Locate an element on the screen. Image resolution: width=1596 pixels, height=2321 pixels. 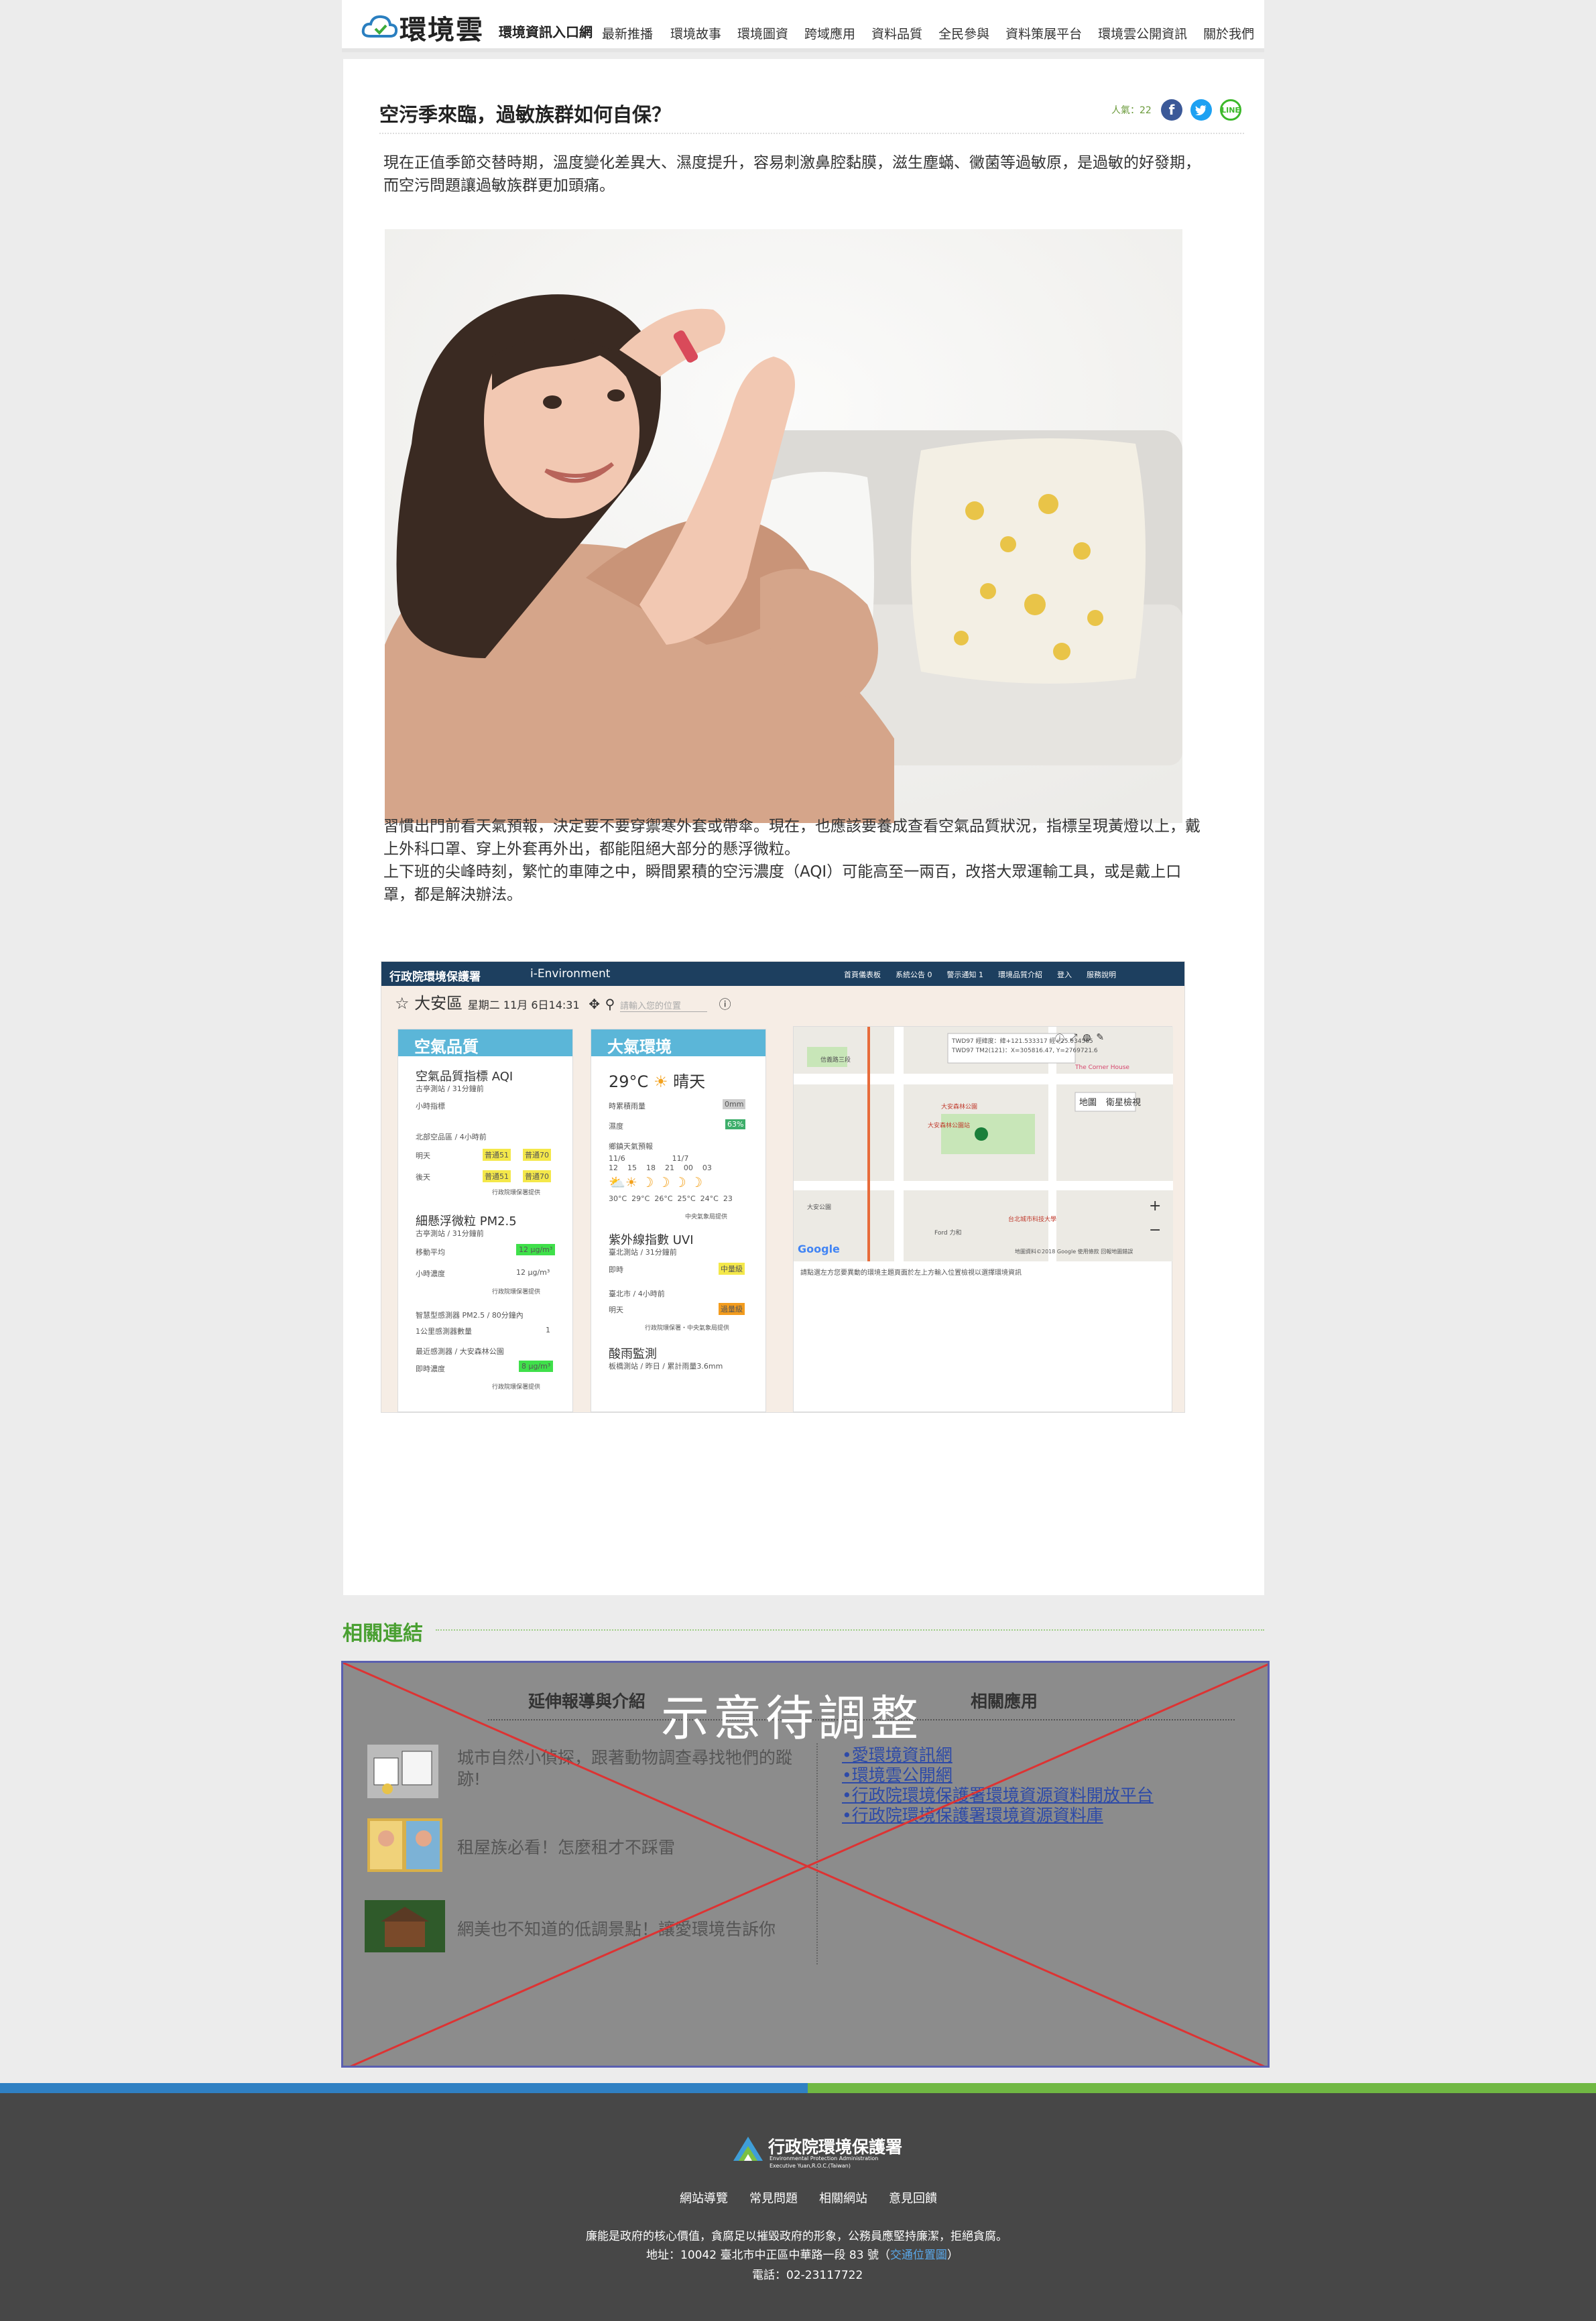
screenshot-app-name: i-Environment is located at coordinates (570, 974).